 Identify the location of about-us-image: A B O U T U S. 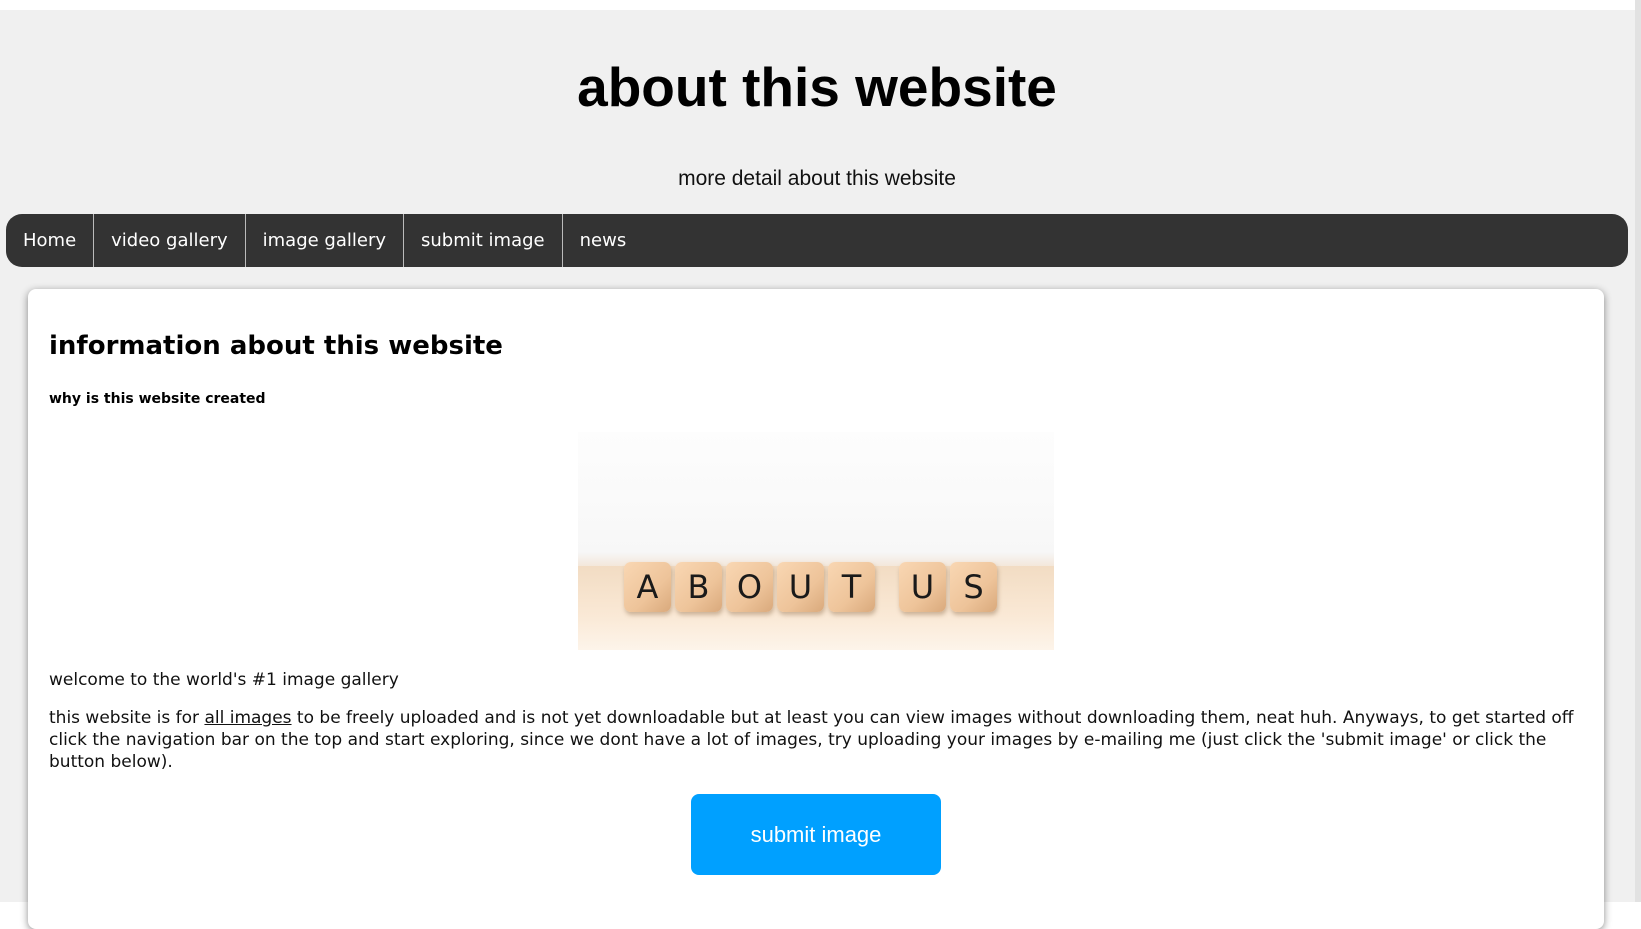
(816, 541).